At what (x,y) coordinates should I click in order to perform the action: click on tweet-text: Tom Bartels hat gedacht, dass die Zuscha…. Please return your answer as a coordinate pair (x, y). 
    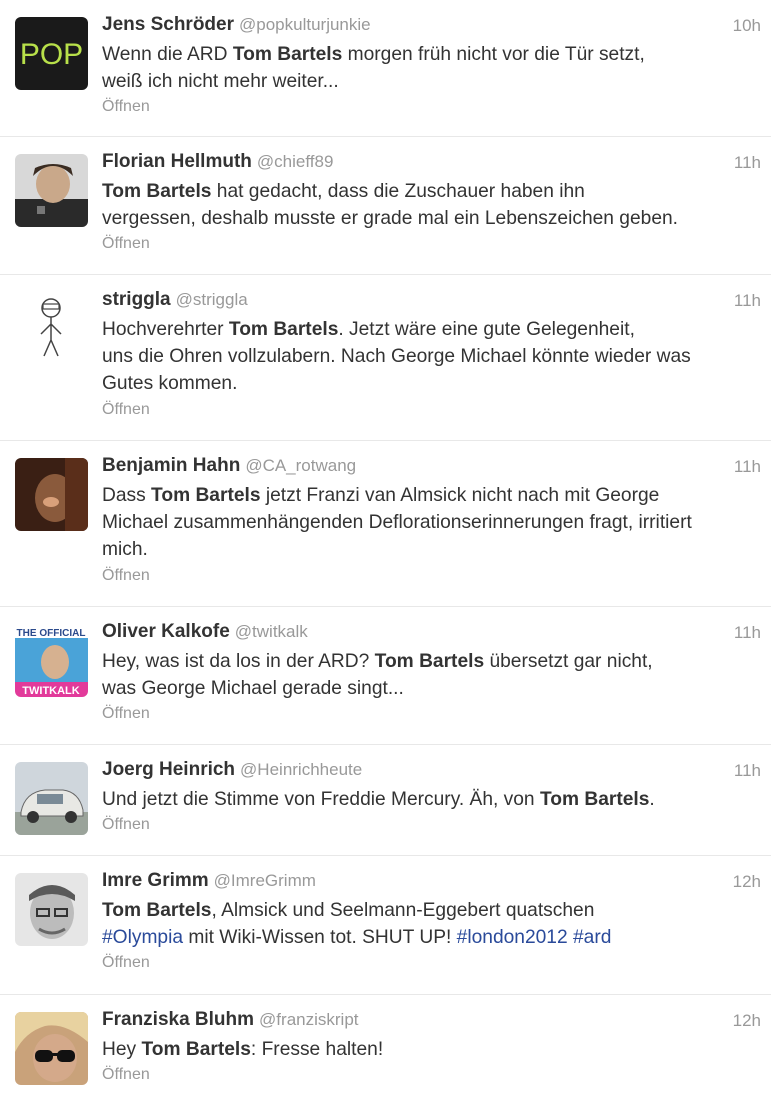
    Looking at the image, I should click on (431, 205).